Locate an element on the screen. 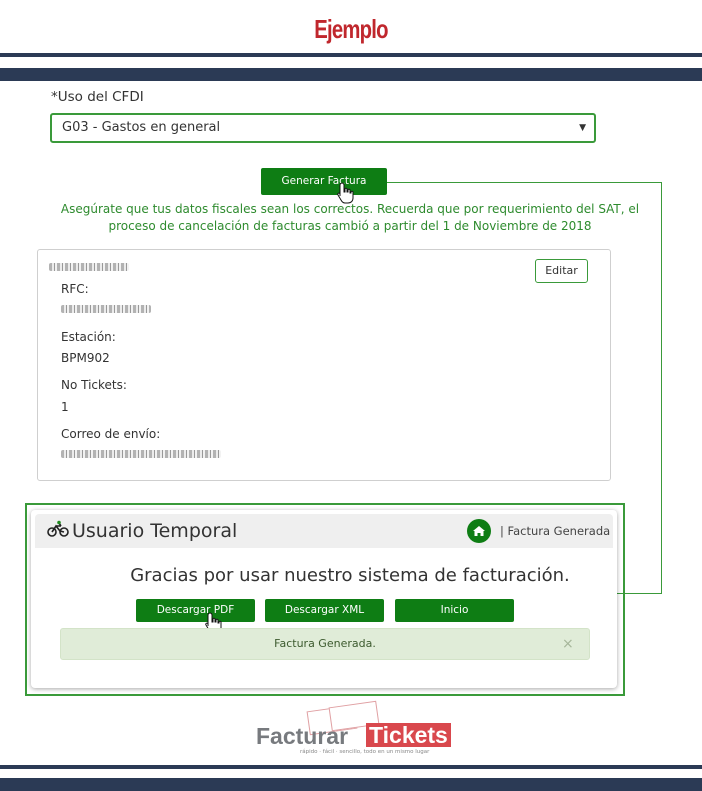 Image resolution: width=702 pixels, height=791 pixels. footer-divider-thick is located at coordinates (351, 784).